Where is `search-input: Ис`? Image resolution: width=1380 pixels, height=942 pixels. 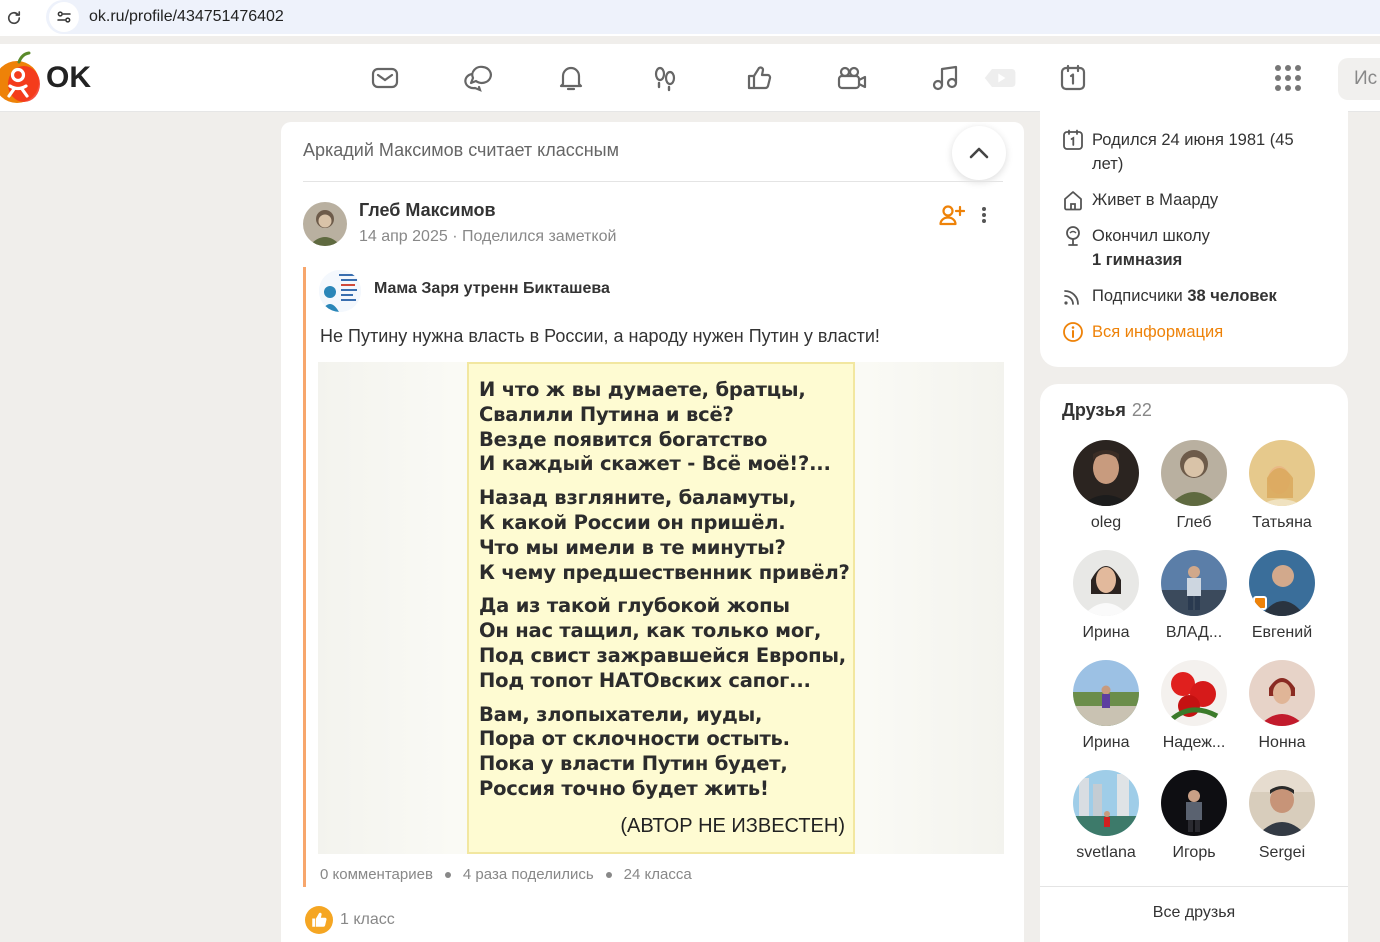
search-input: Ис is located at coordinates (1359, 79).